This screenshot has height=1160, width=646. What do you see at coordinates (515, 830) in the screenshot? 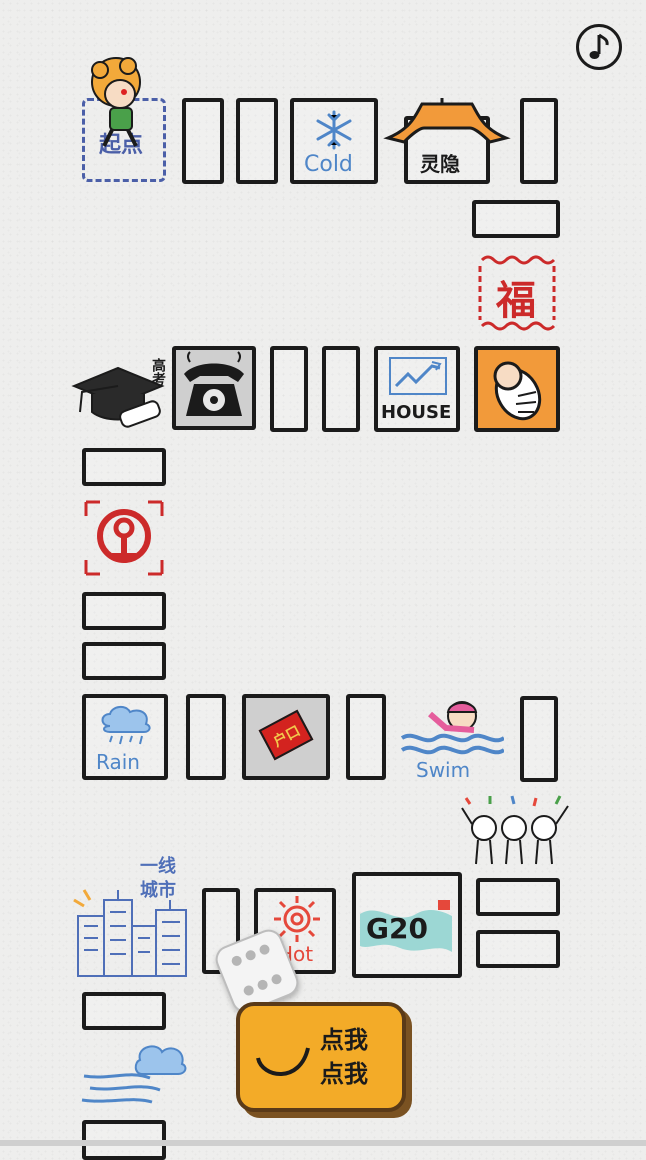
I see `cheering-crowd-icon` at bounding box center [515, 830].